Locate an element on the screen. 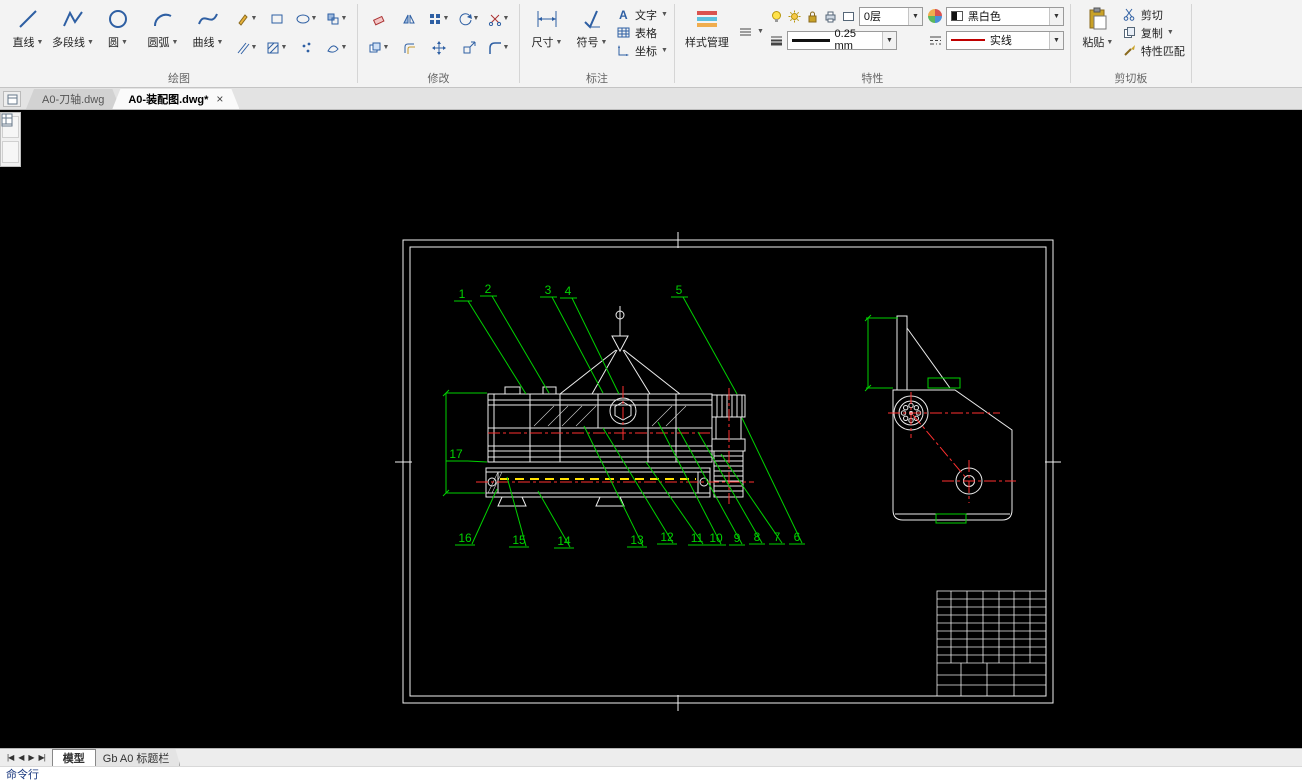 The height and width of the screenshot is (780, 1302). circle-button: 圆 ▼ is located at coordinates (118, 36).